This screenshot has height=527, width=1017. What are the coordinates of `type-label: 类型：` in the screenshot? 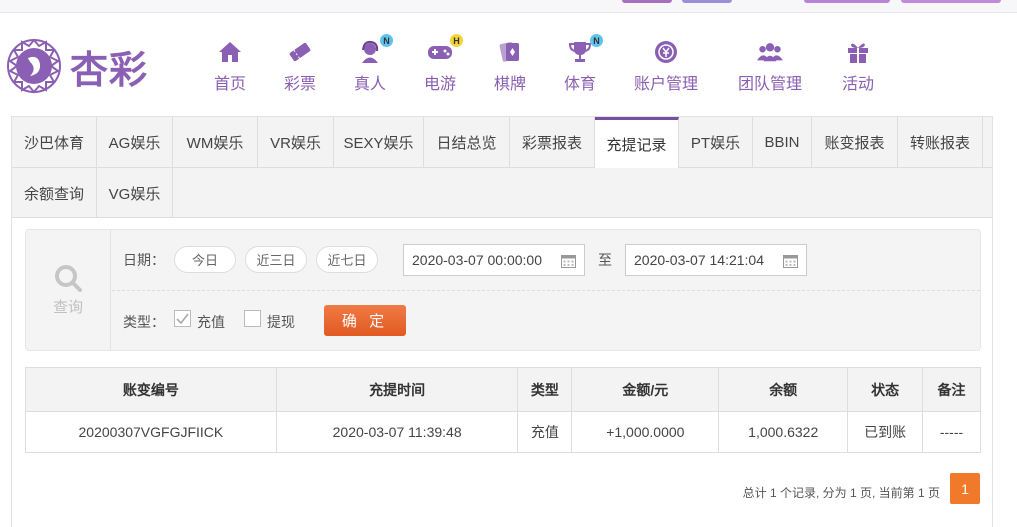 It's located at (144, 322).